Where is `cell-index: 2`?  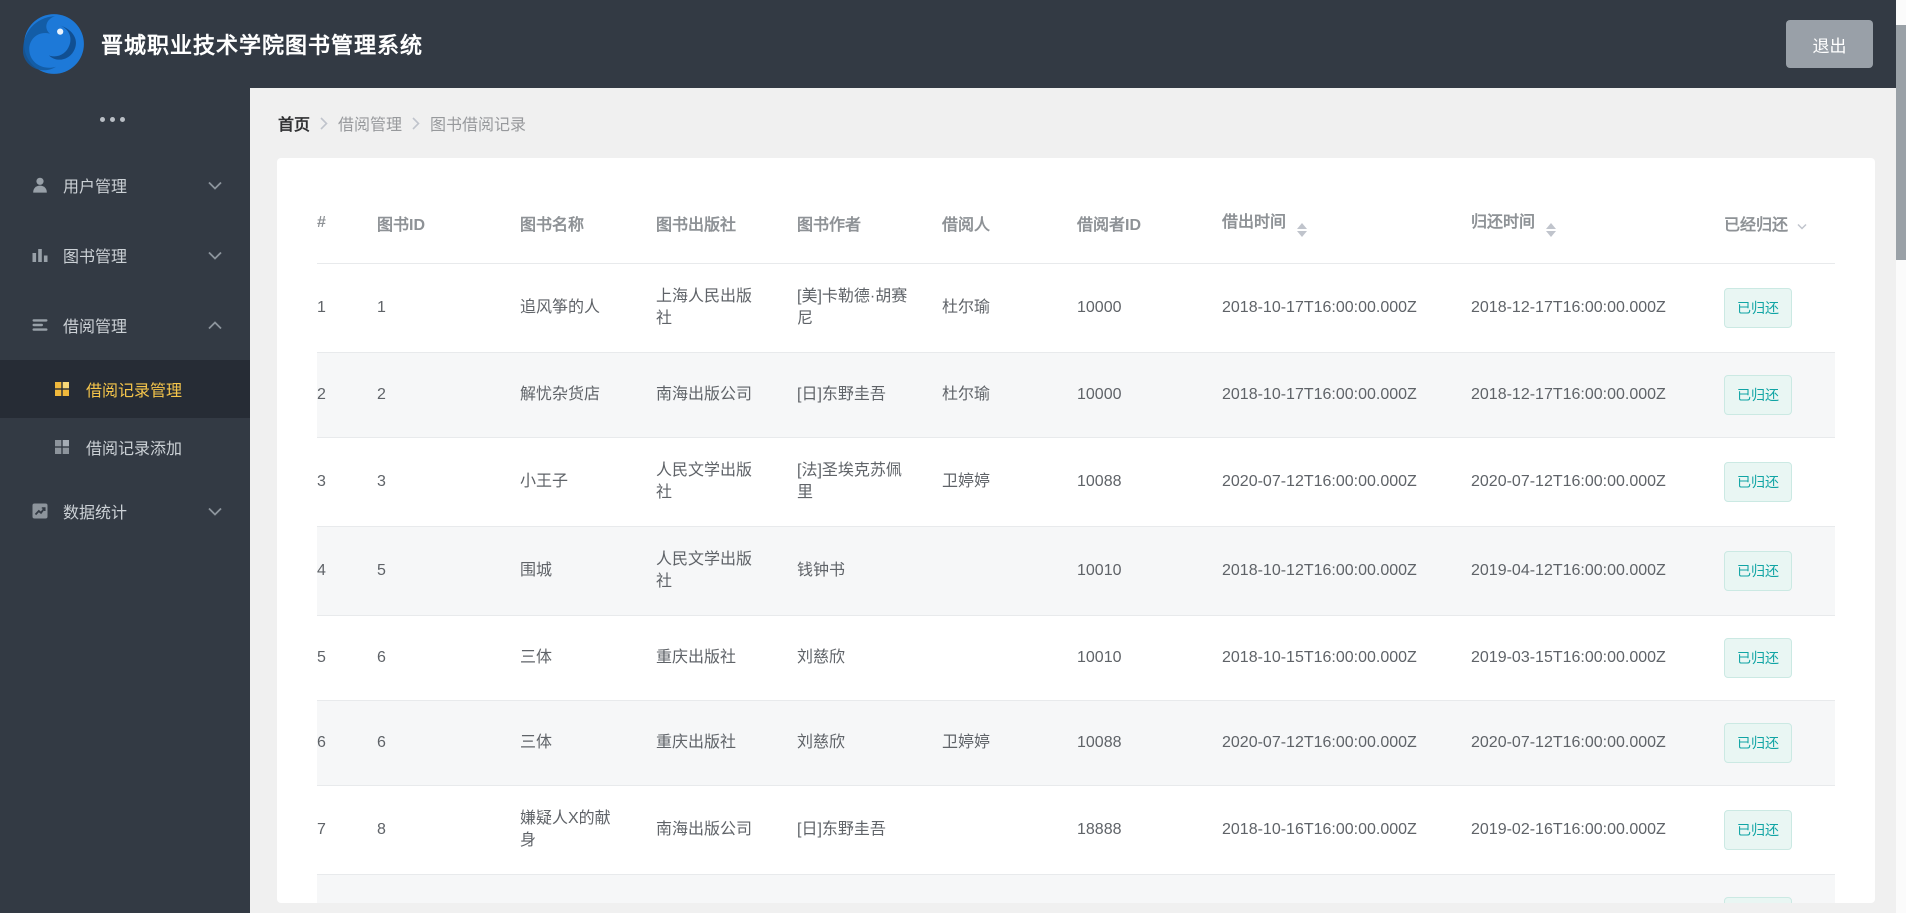
cell-index: 2 is located at coordinates (347, 395).